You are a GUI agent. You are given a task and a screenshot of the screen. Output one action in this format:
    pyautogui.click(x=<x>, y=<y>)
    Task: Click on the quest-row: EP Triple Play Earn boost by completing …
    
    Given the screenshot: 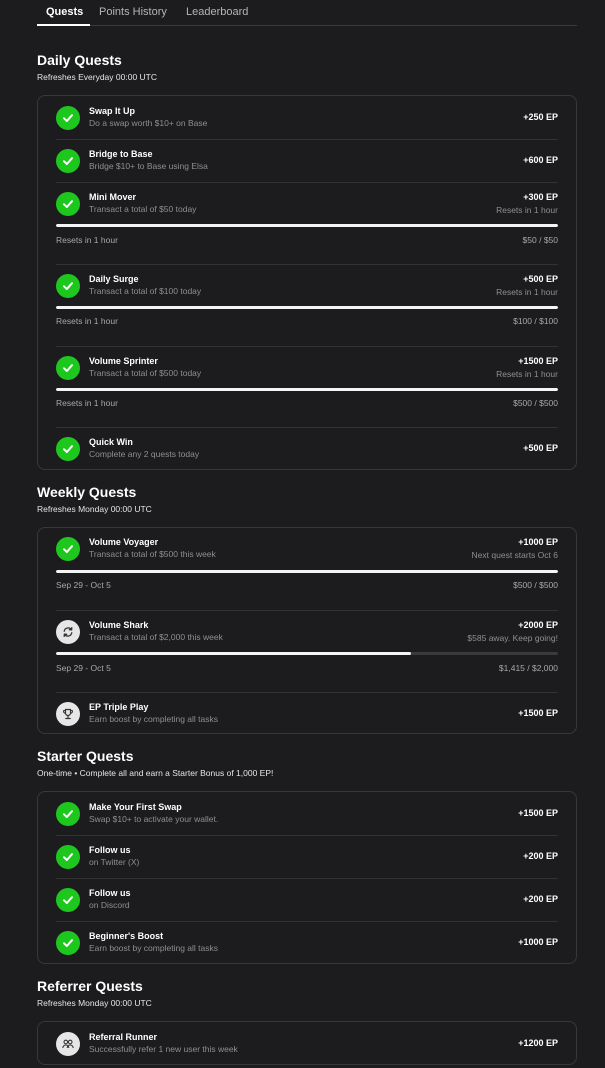 What is the action you would take?
    pyautogui.click(x=307, y=713)
    